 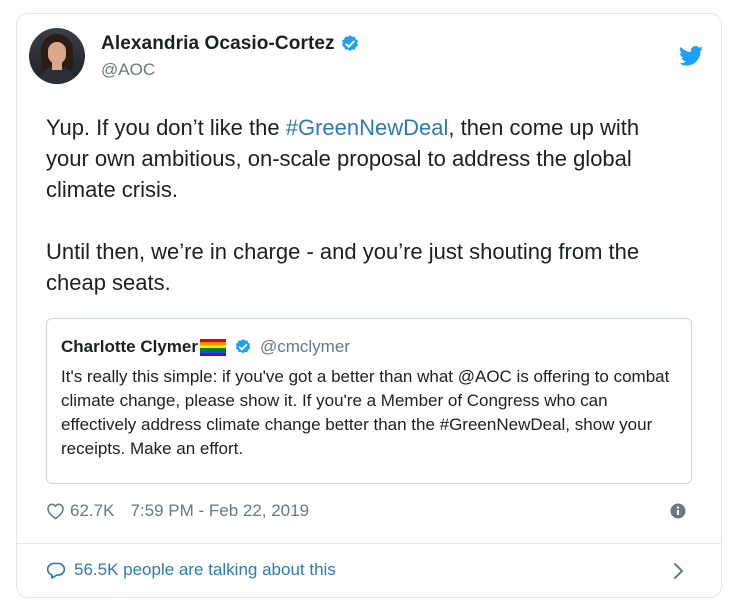 What do you see at coordinates (212, 347) in the screenshot?
I see `rainbow-flag-icon` at bounding box center [212, 347].